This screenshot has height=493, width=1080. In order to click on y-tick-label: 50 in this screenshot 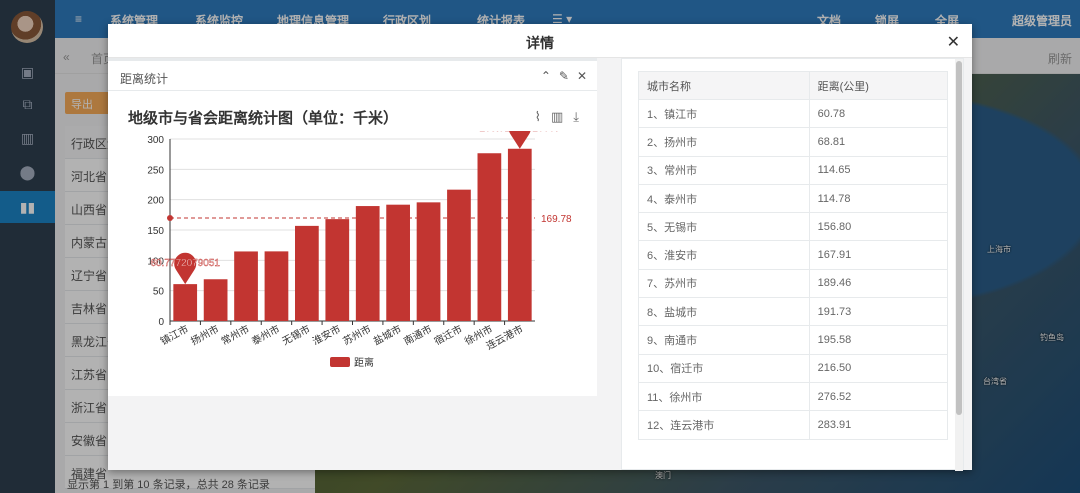, I will do `click(159, 292)`.